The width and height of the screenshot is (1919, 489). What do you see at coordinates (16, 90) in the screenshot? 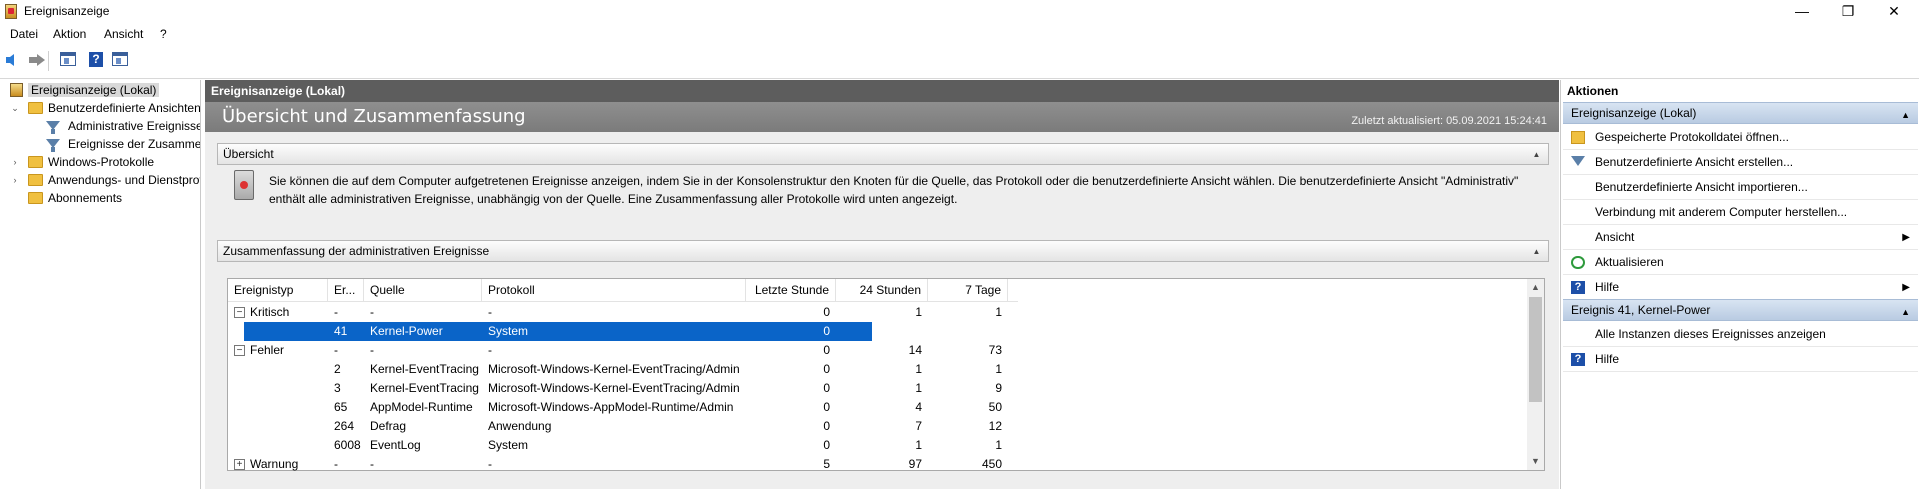
I see `event-log-icon` at bounding box center [16, 90].